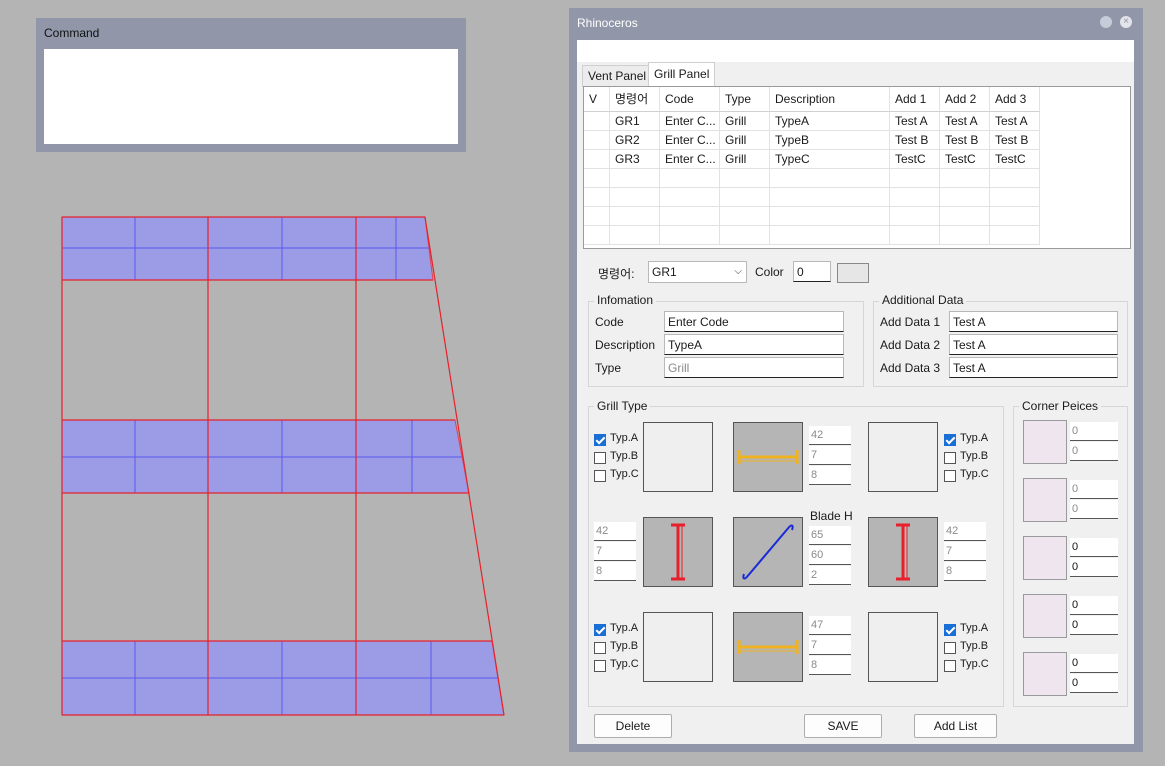  Describe the element at coordinates (853, 273) in the screenshot. I see `color-swatch` at that location.